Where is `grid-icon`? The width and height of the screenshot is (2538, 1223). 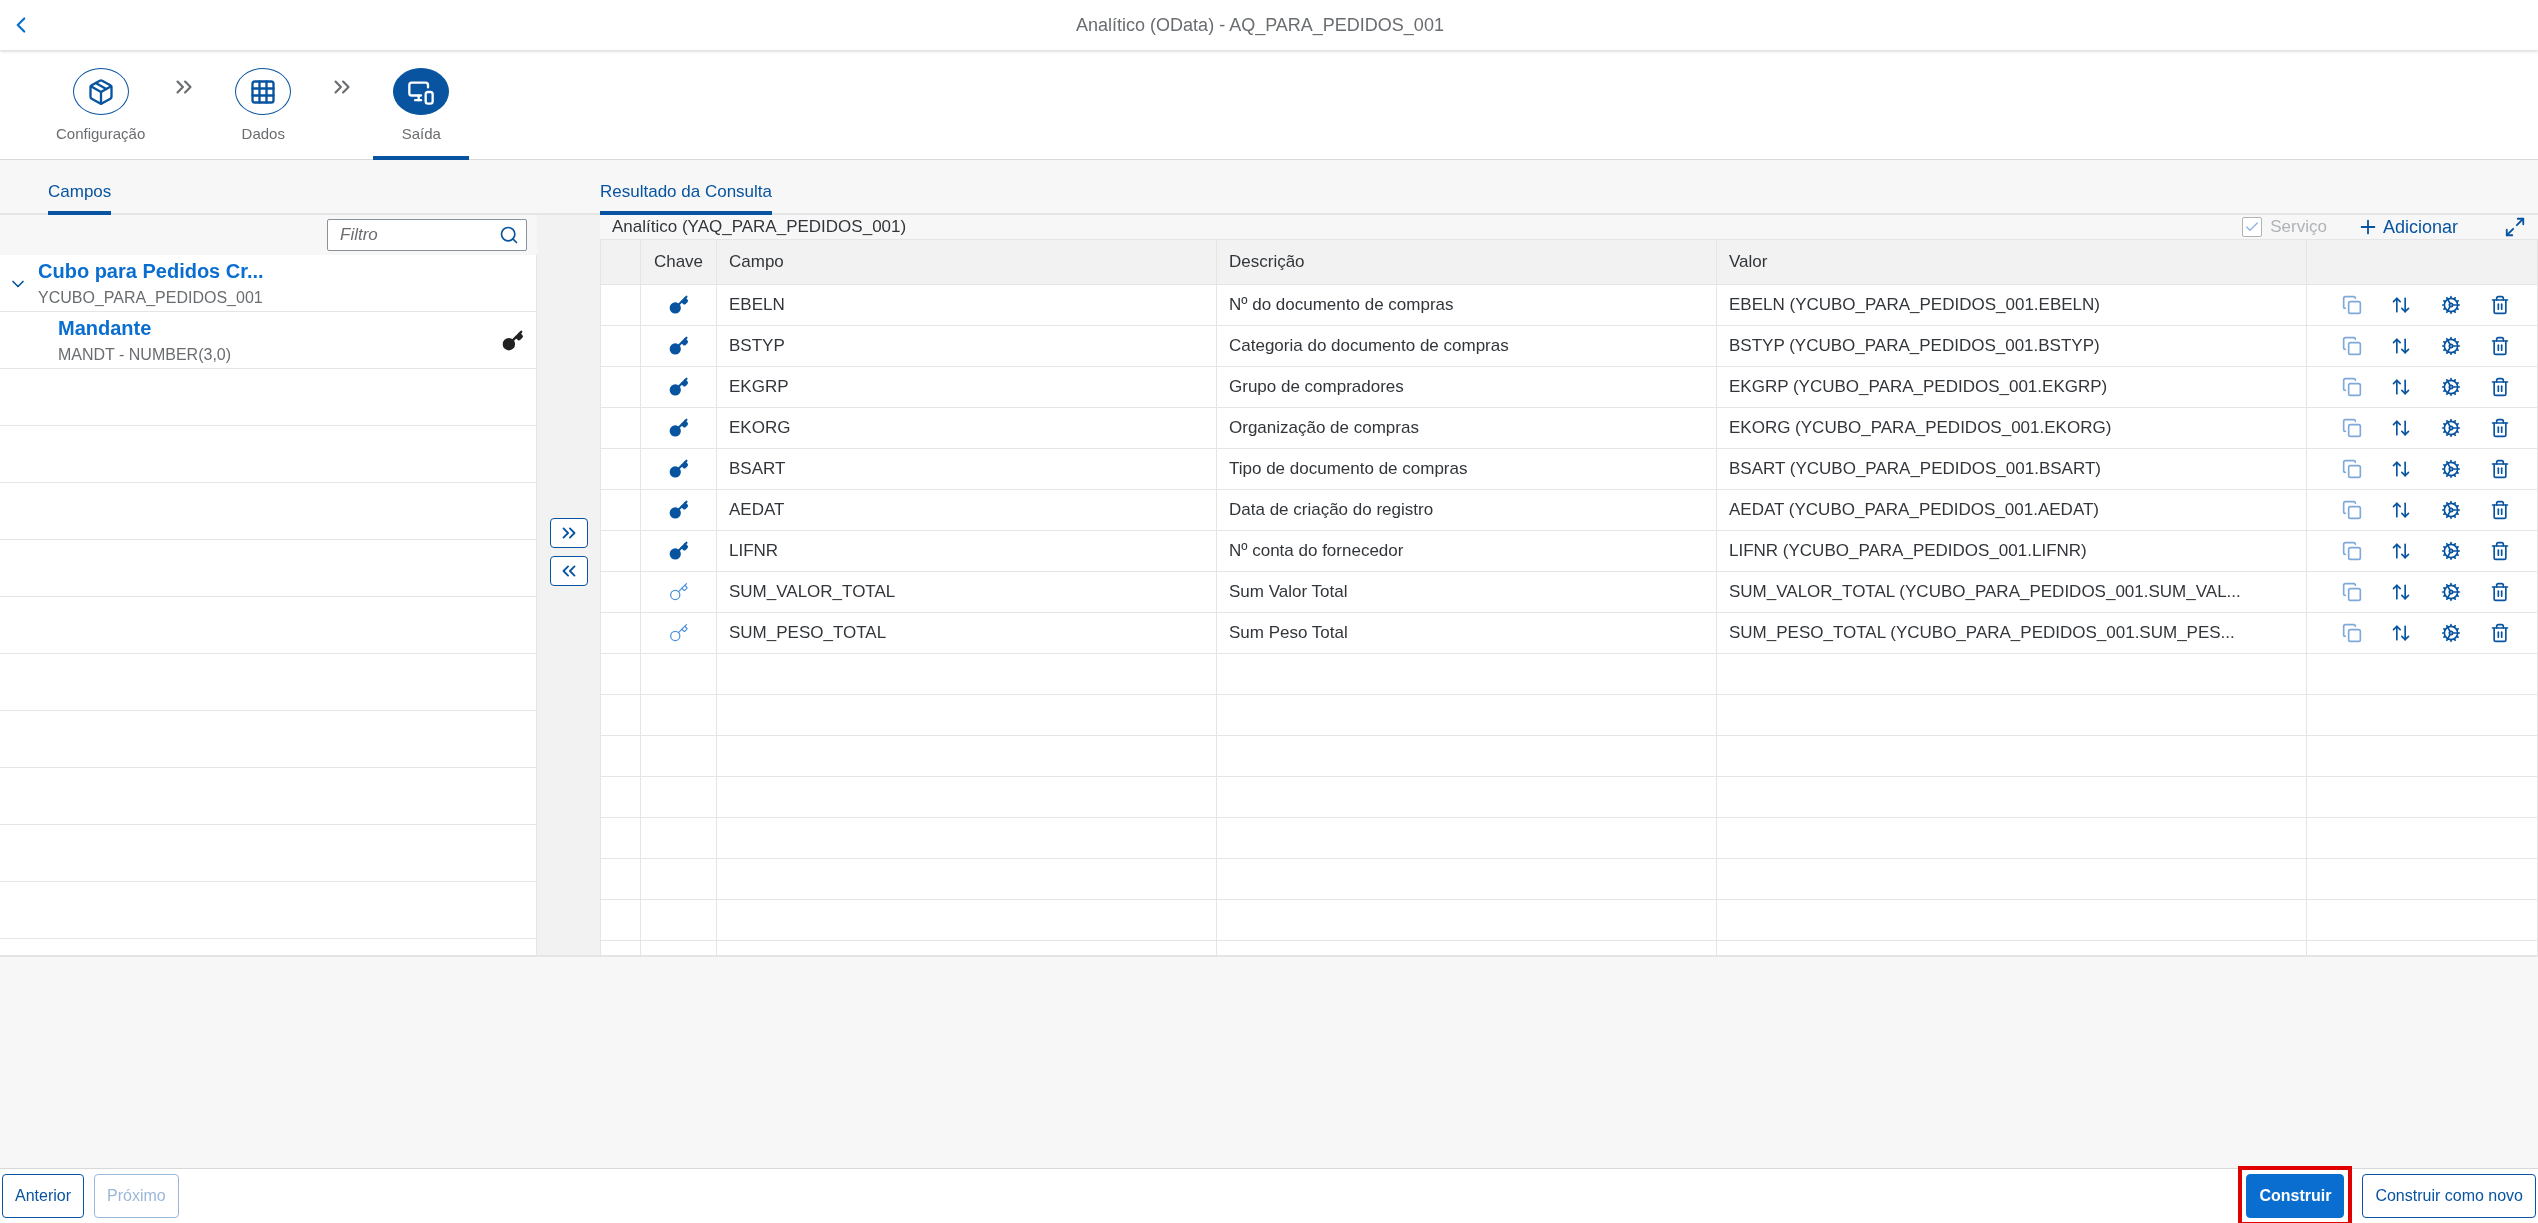
grid-icon is located at coordinates (263, 91).